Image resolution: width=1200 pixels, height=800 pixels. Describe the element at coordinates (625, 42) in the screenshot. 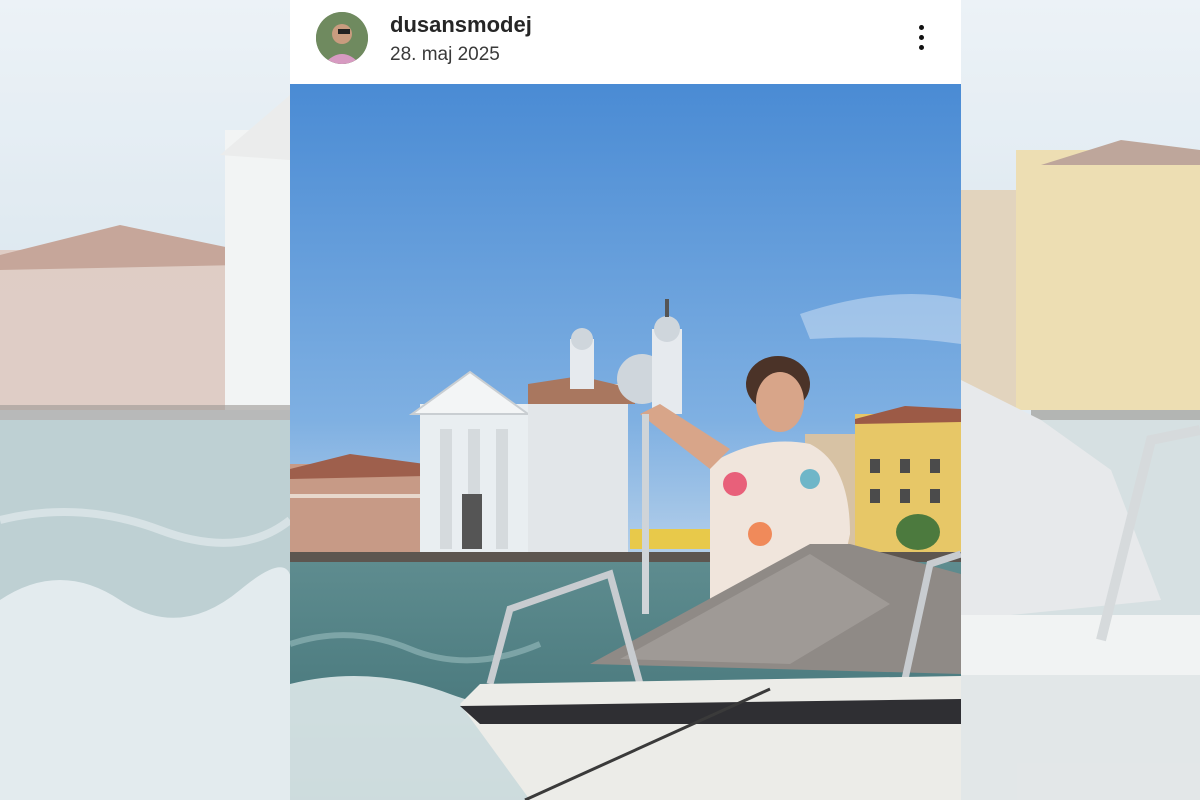

I see `post-header: dusansmodej 28. maj 2025` at that location.